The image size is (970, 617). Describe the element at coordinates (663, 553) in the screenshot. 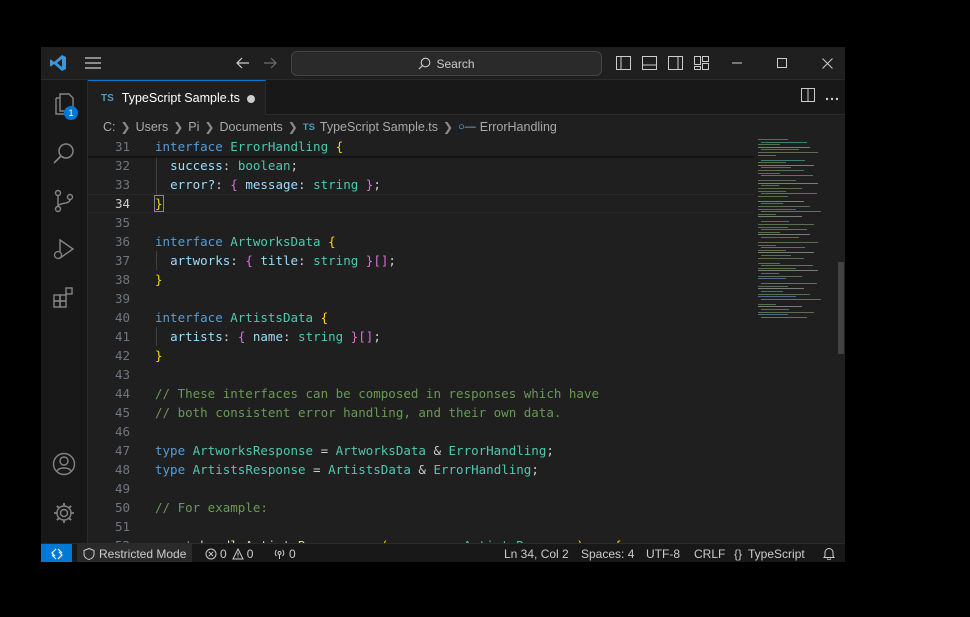

I see `encoding-setting: UTF-8` at that location.